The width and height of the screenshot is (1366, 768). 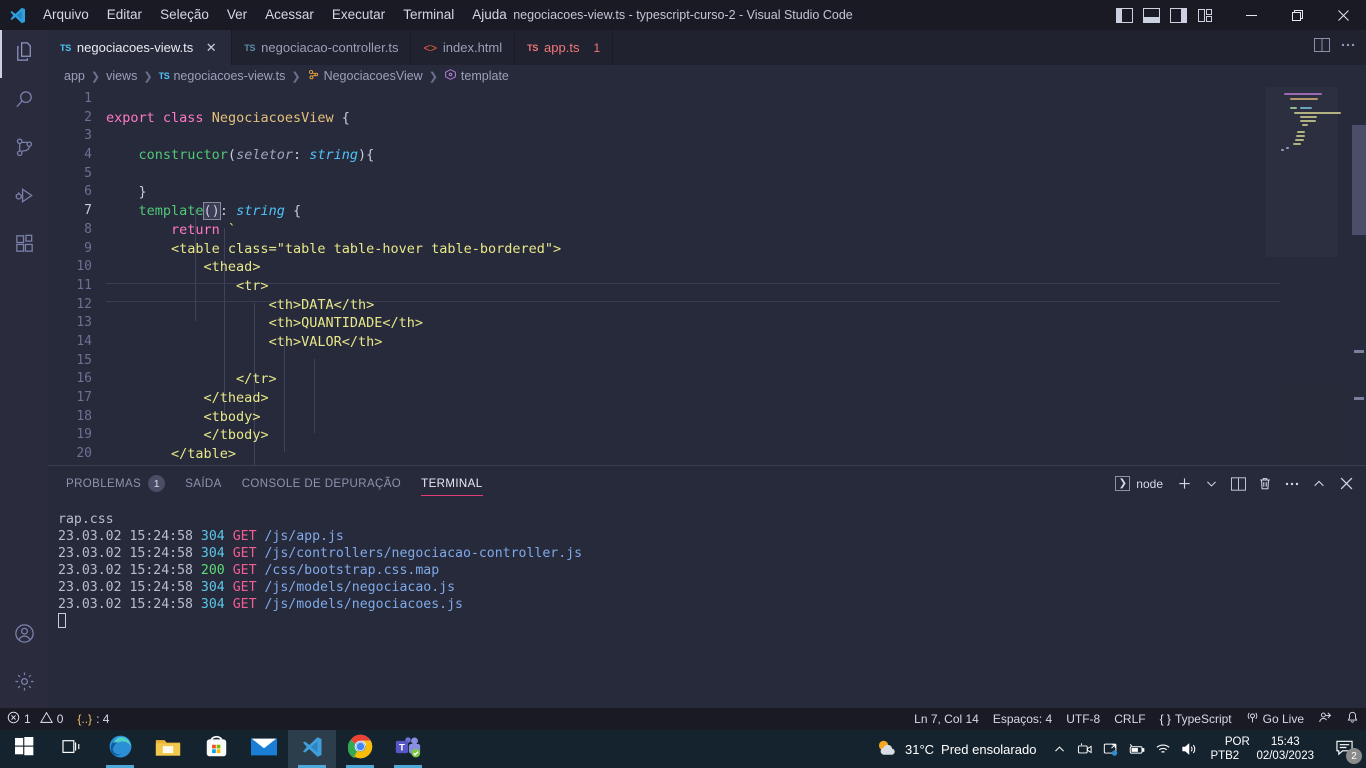 What do you see at coordinates (1178, 15) in the screenshot?
I see `toggle-secondary-sidebar-icon` at bounding box center [1178, 15].